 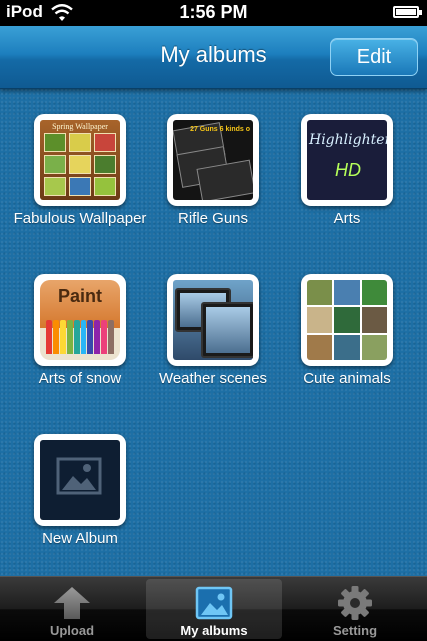 I want to click on photo-album-icon, so click(x=214, y=603).